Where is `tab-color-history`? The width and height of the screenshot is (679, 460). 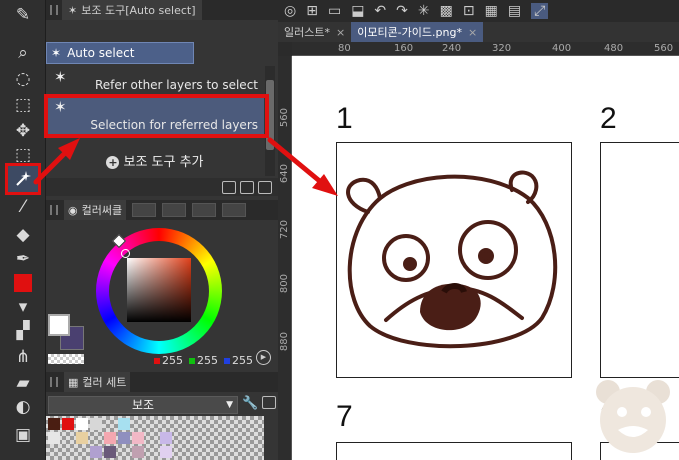 tab-color-history is located at coordinates (234, 210).